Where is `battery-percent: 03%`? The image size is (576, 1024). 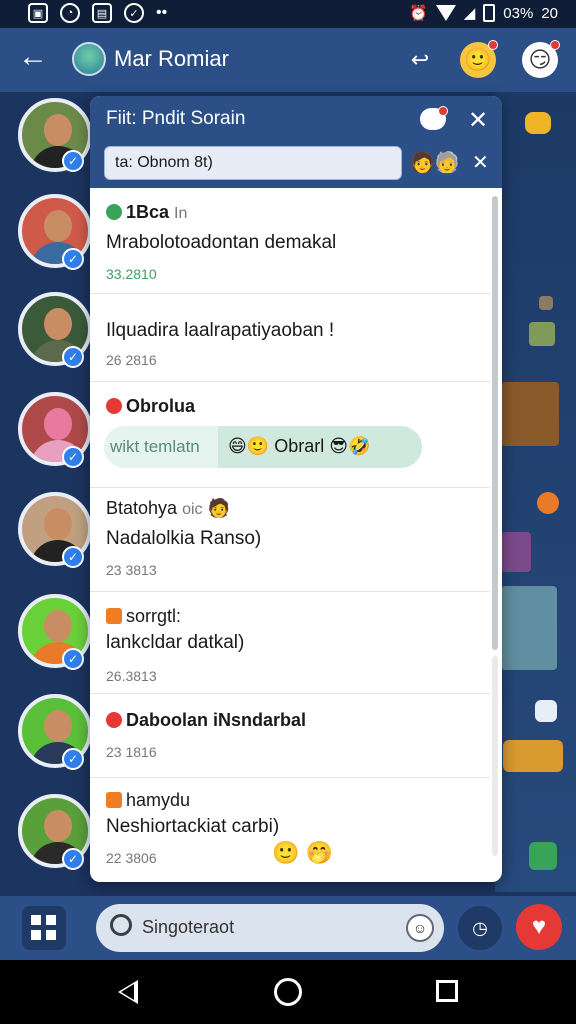 battery-percent: 03% is located at coordinates (518, 13).